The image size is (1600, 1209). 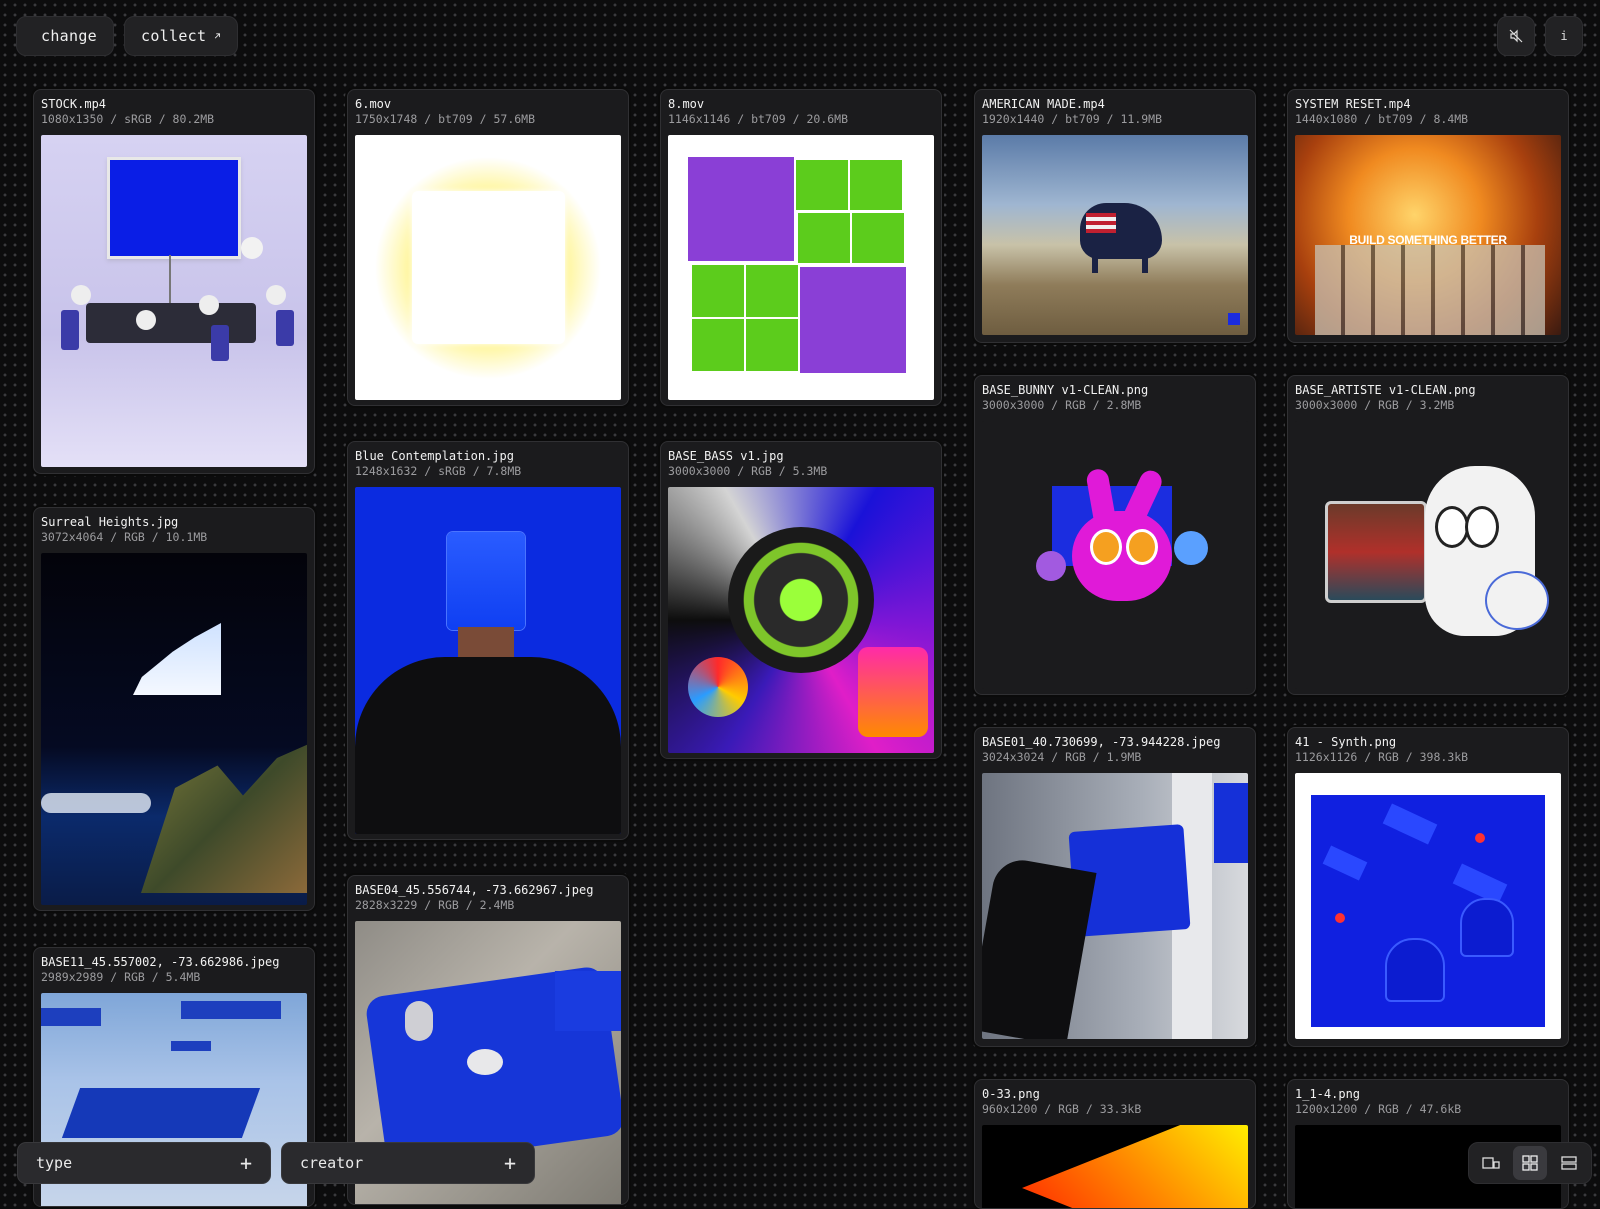 I want to click on card-meta: 1920x1440 / bt709 / 11.9MB, so click(x=1072, y=119).